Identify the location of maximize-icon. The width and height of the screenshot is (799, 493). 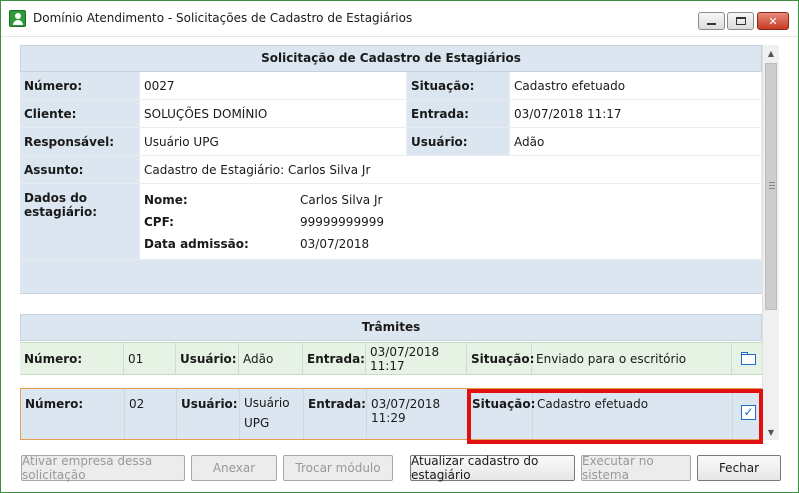
(740, 21).